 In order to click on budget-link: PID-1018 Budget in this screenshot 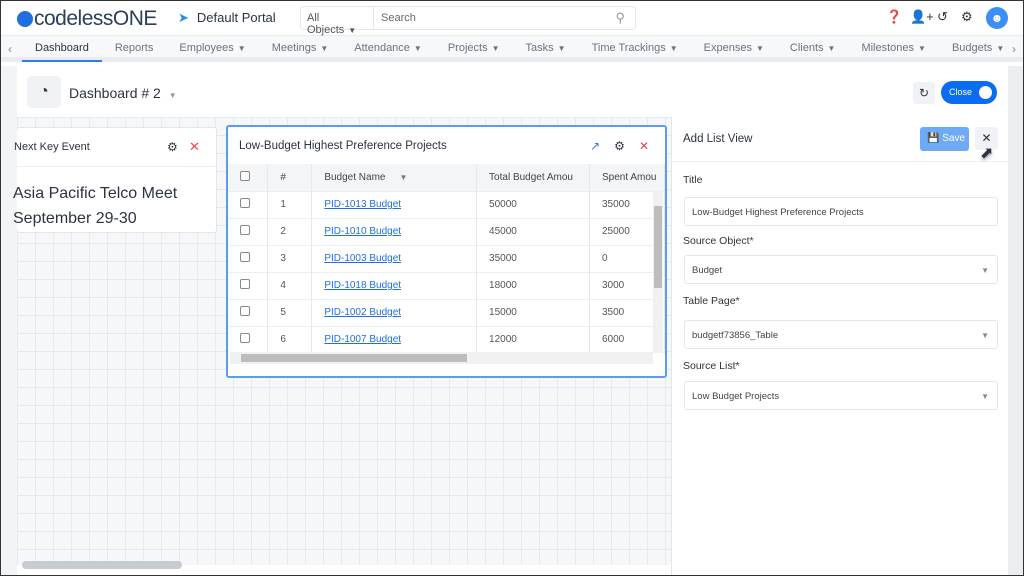, I will do `click(362, 285)`.